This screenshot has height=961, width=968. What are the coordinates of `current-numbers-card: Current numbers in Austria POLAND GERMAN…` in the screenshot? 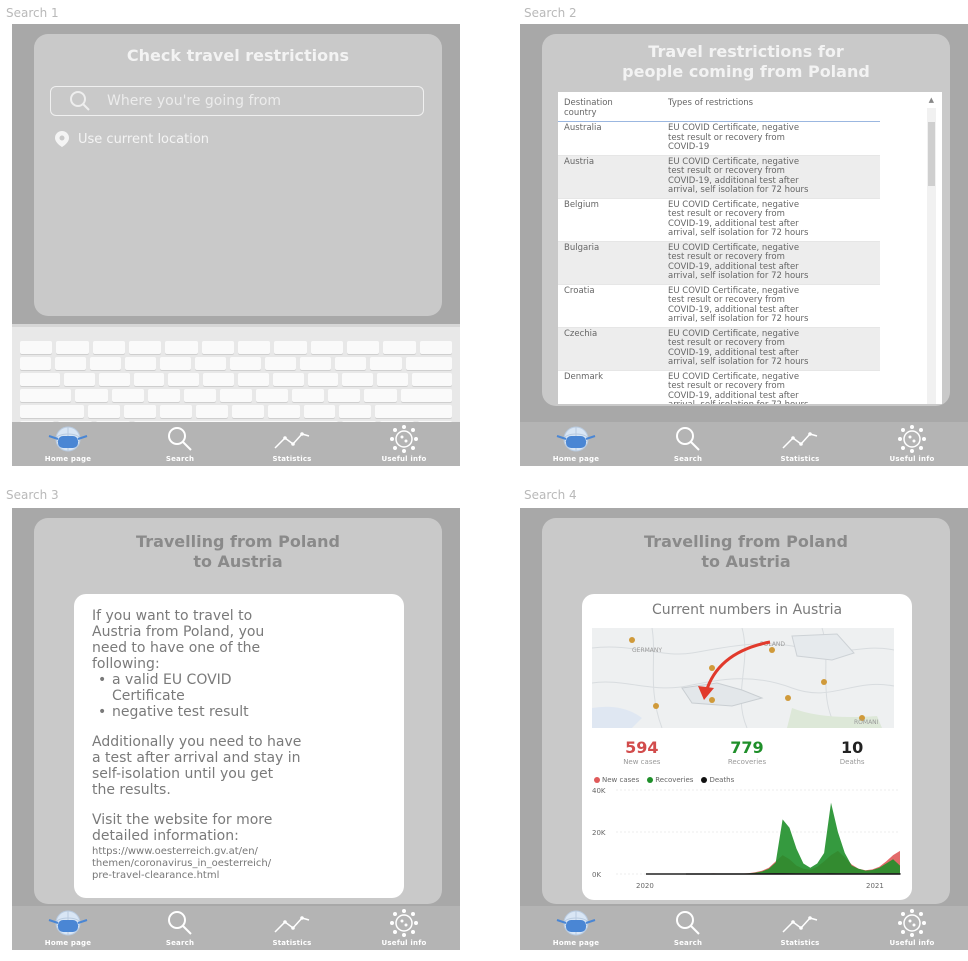 It's located at (747, 747).